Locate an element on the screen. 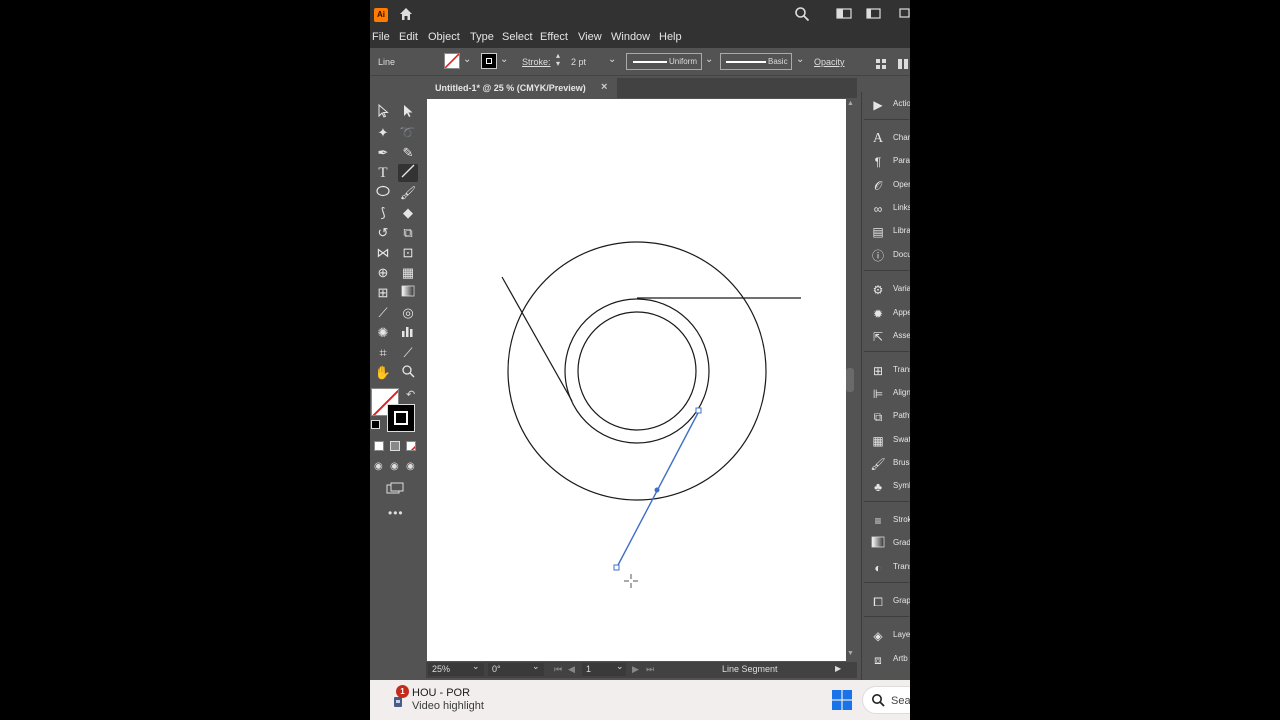  scroll-thumb is located at coordinates (850, 380).